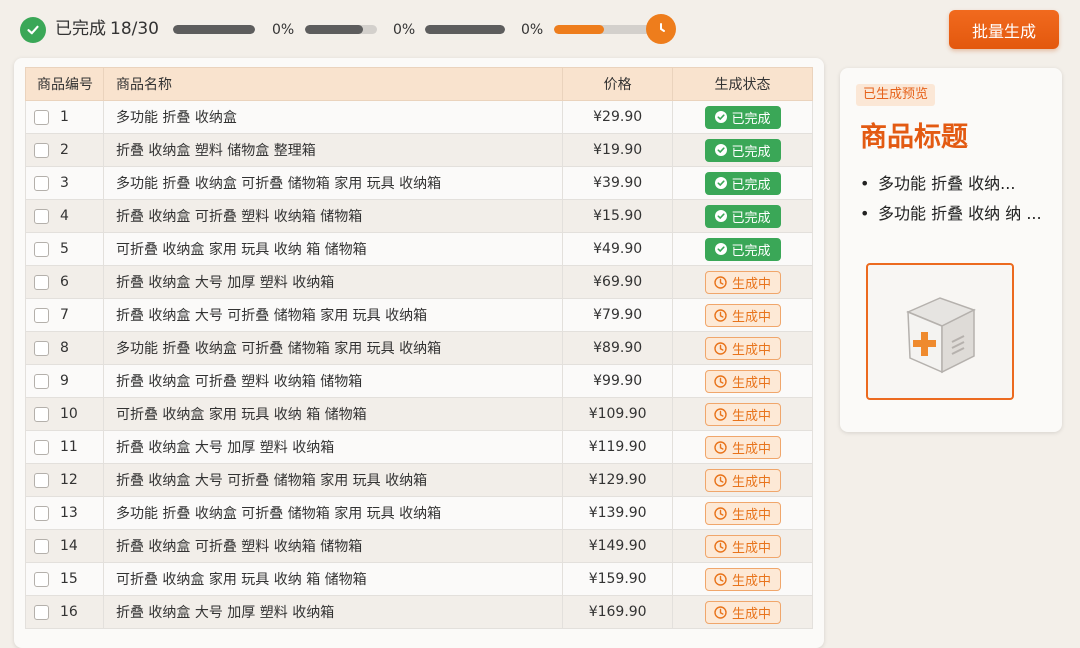  I want to click on table-row: 3 多功能 折叠 收纳盒 可折叠 储物箱 家用 玩具 收纳箱 ¥39.90 已完成, so click(419, 183).